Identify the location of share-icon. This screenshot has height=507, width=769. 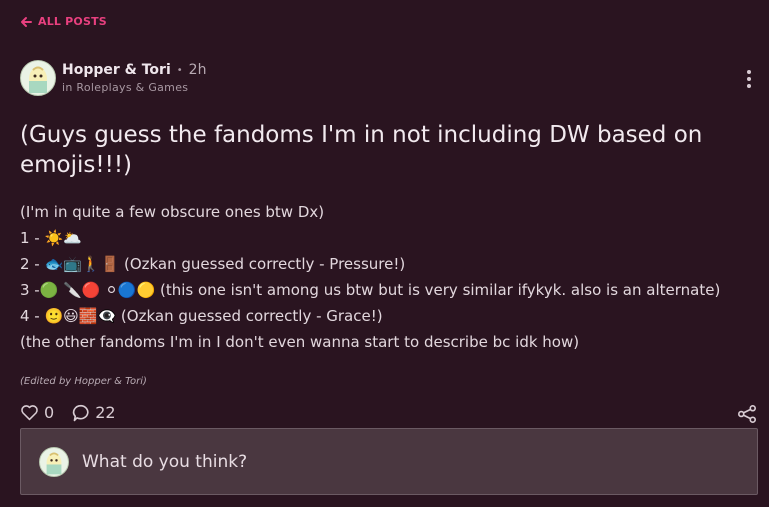
(747, 414).